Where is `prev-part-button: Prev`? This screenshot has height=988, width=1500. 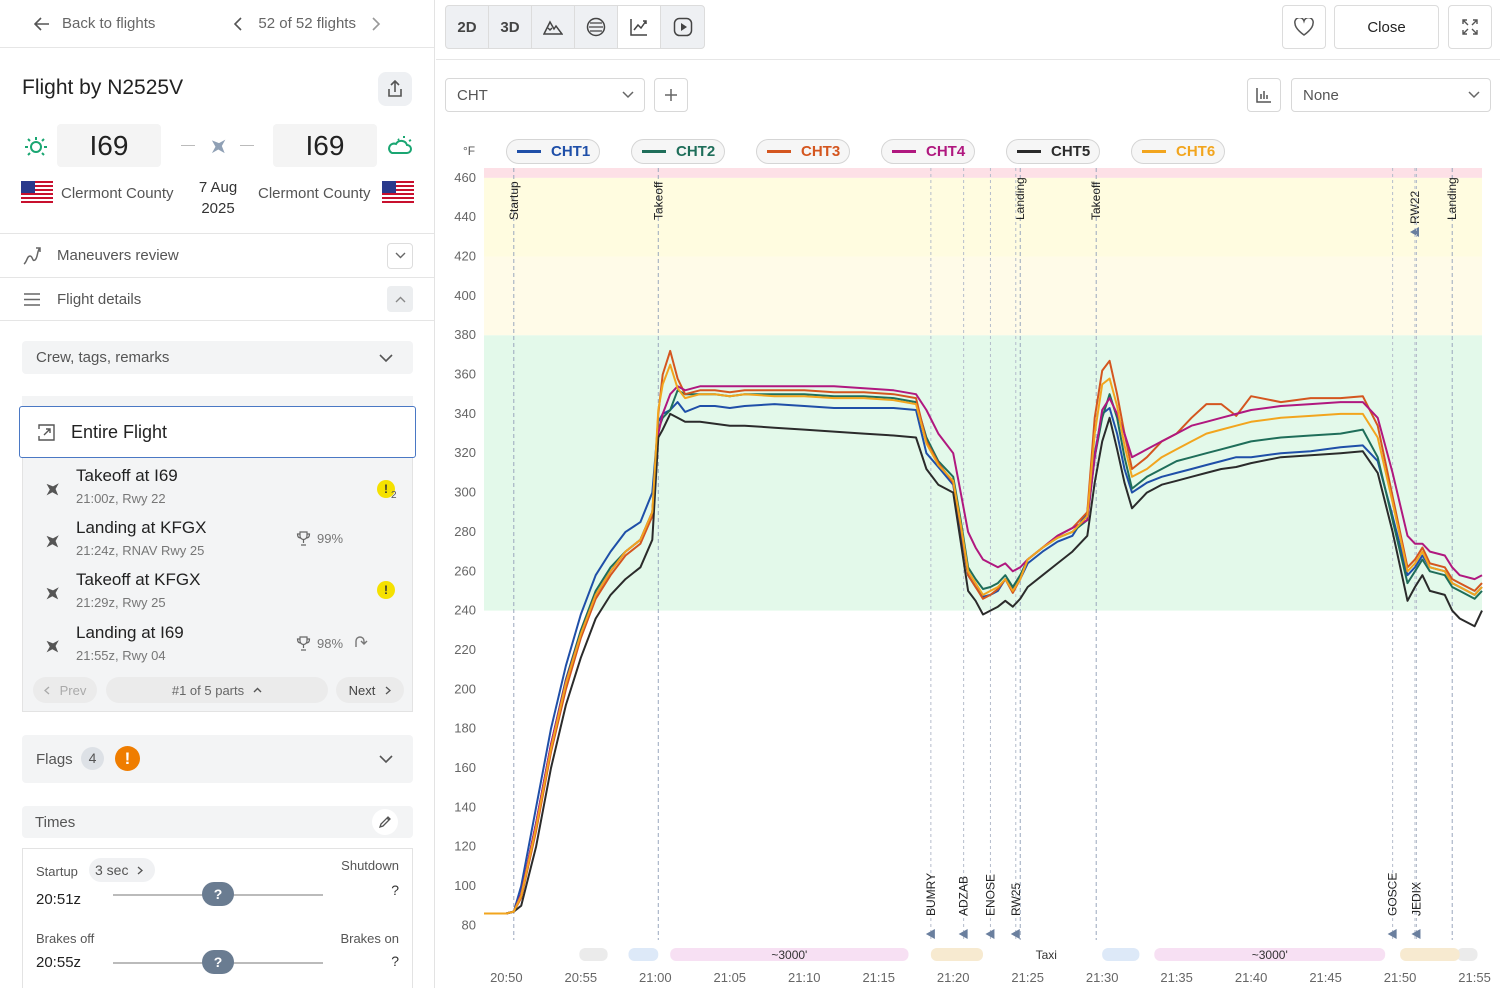 prev-part-button: Prev is located at coordinates (65, 690).